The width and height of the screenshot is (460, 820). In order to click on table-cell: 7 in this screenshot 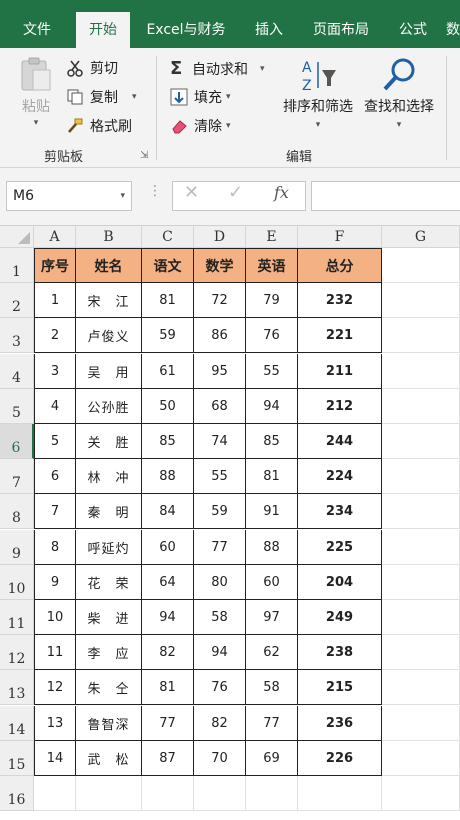, I will do `click(55, 511)`.